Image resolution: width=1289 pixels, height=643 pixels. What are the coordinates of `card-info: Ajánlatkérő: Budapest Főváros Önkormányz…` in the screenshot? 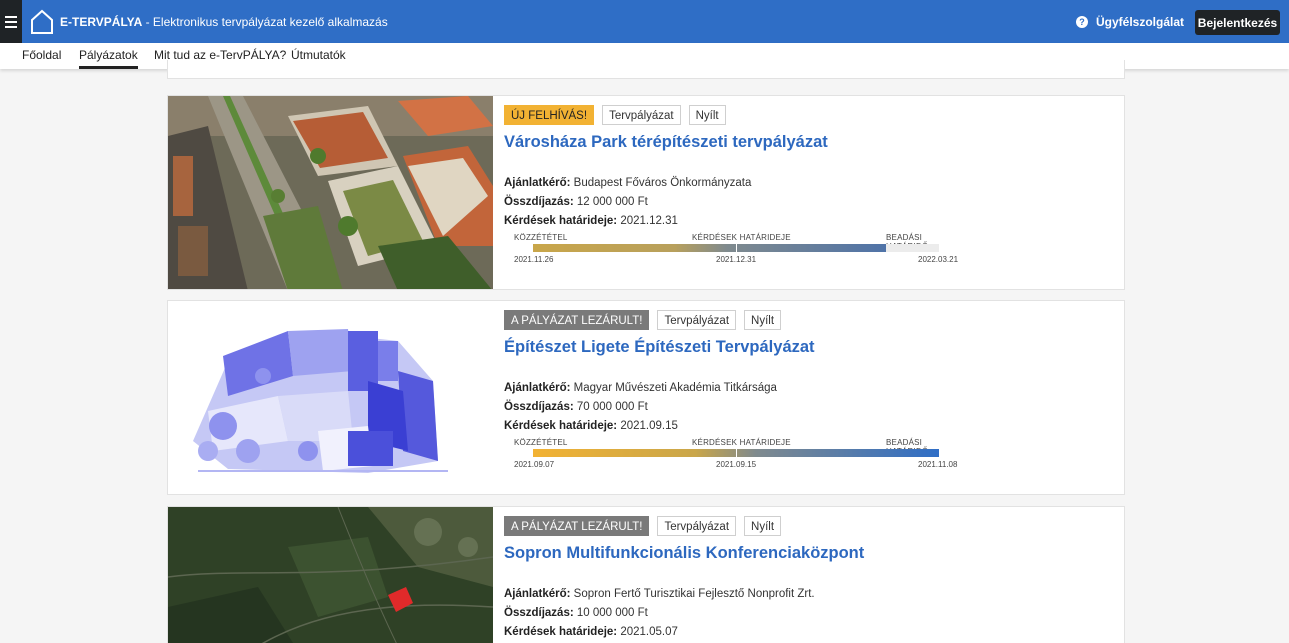 It's located at (809, 202).